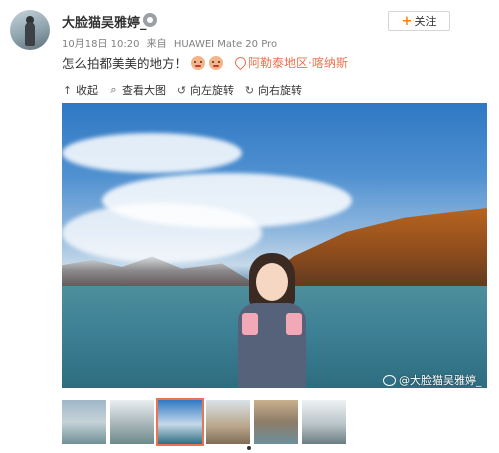 This screenshot has width=499, height=453. I want to click on rotate-left-icon: ↺, so click(181, 90).